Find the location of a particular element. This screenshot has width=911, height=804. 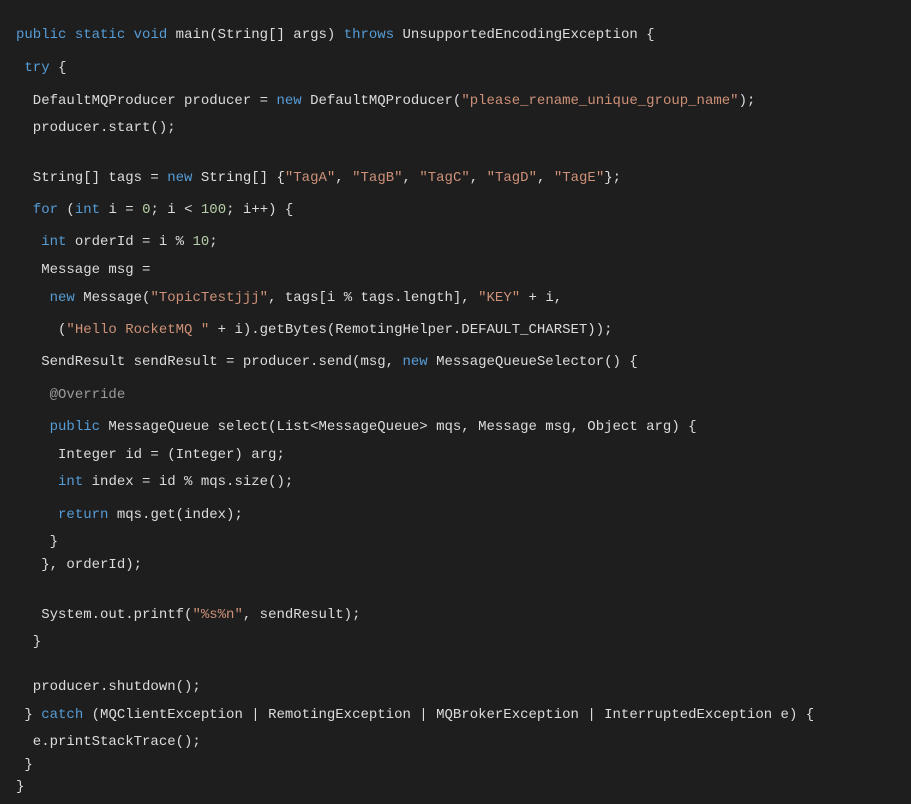

code-keyword: static is located at coordinates (100, 35).